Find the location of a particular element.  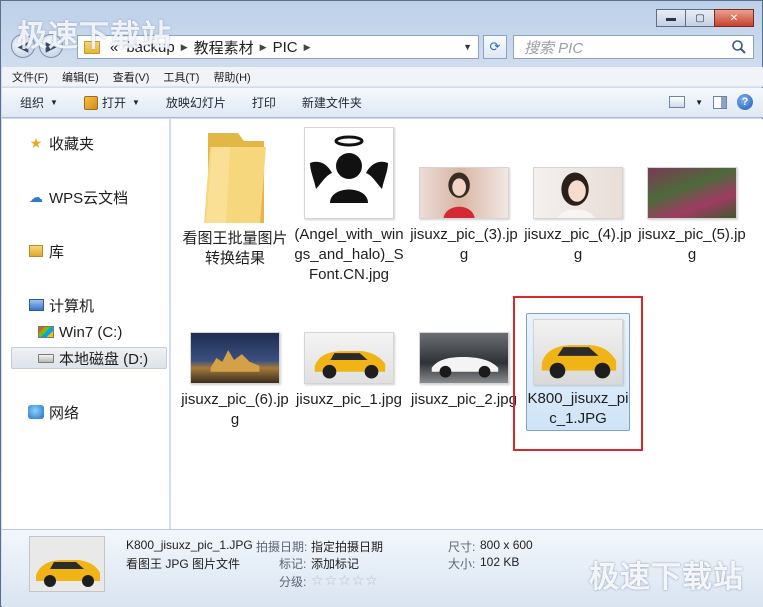

close-button: ✕ is located at coordinates (734, 18).